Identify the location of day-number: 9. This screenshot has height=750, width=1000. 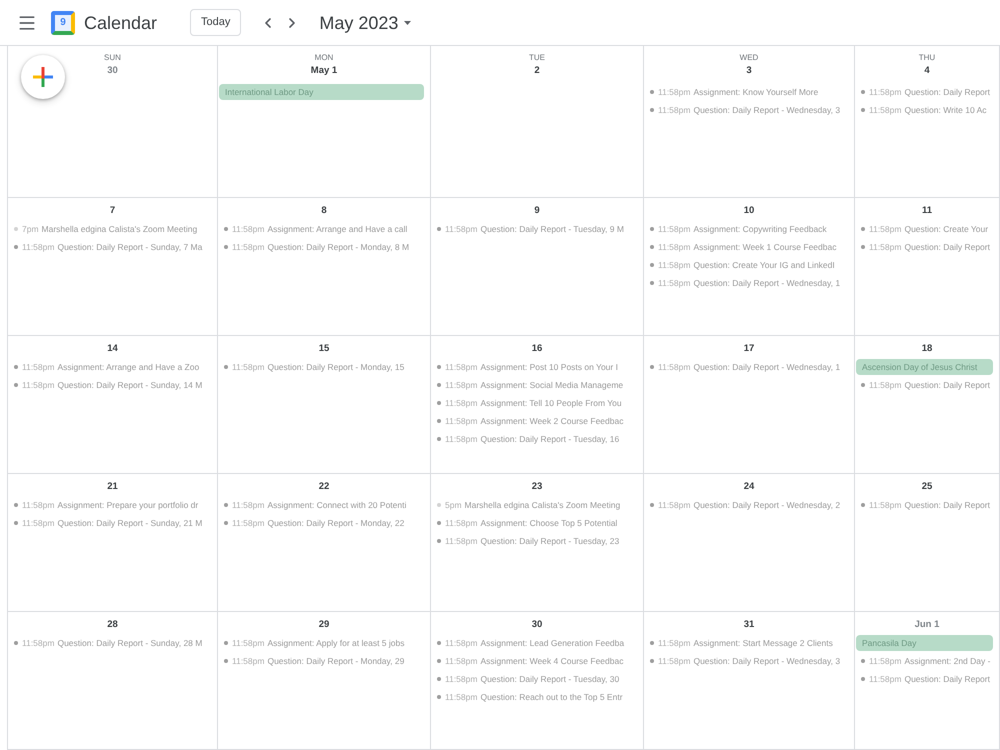
(537, 211).